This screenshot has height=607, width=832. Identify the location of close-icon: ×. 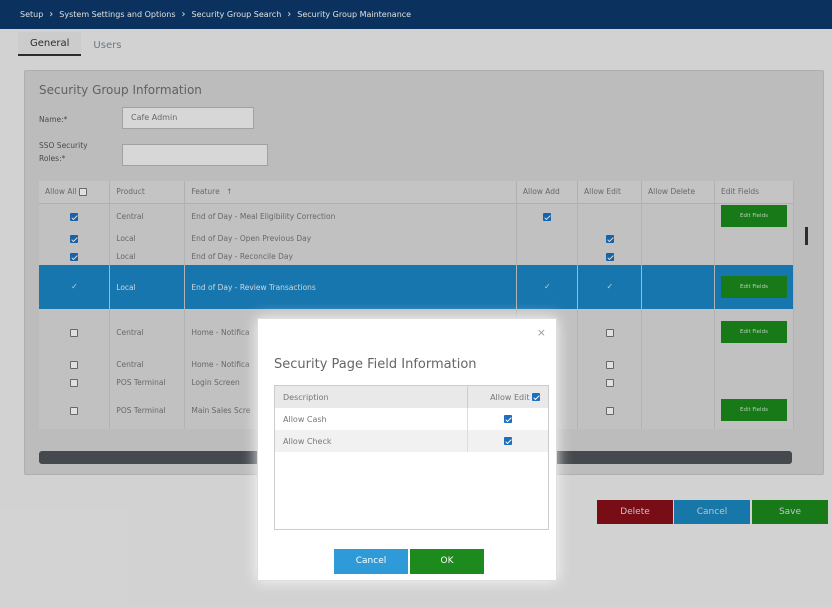
(541, 332).